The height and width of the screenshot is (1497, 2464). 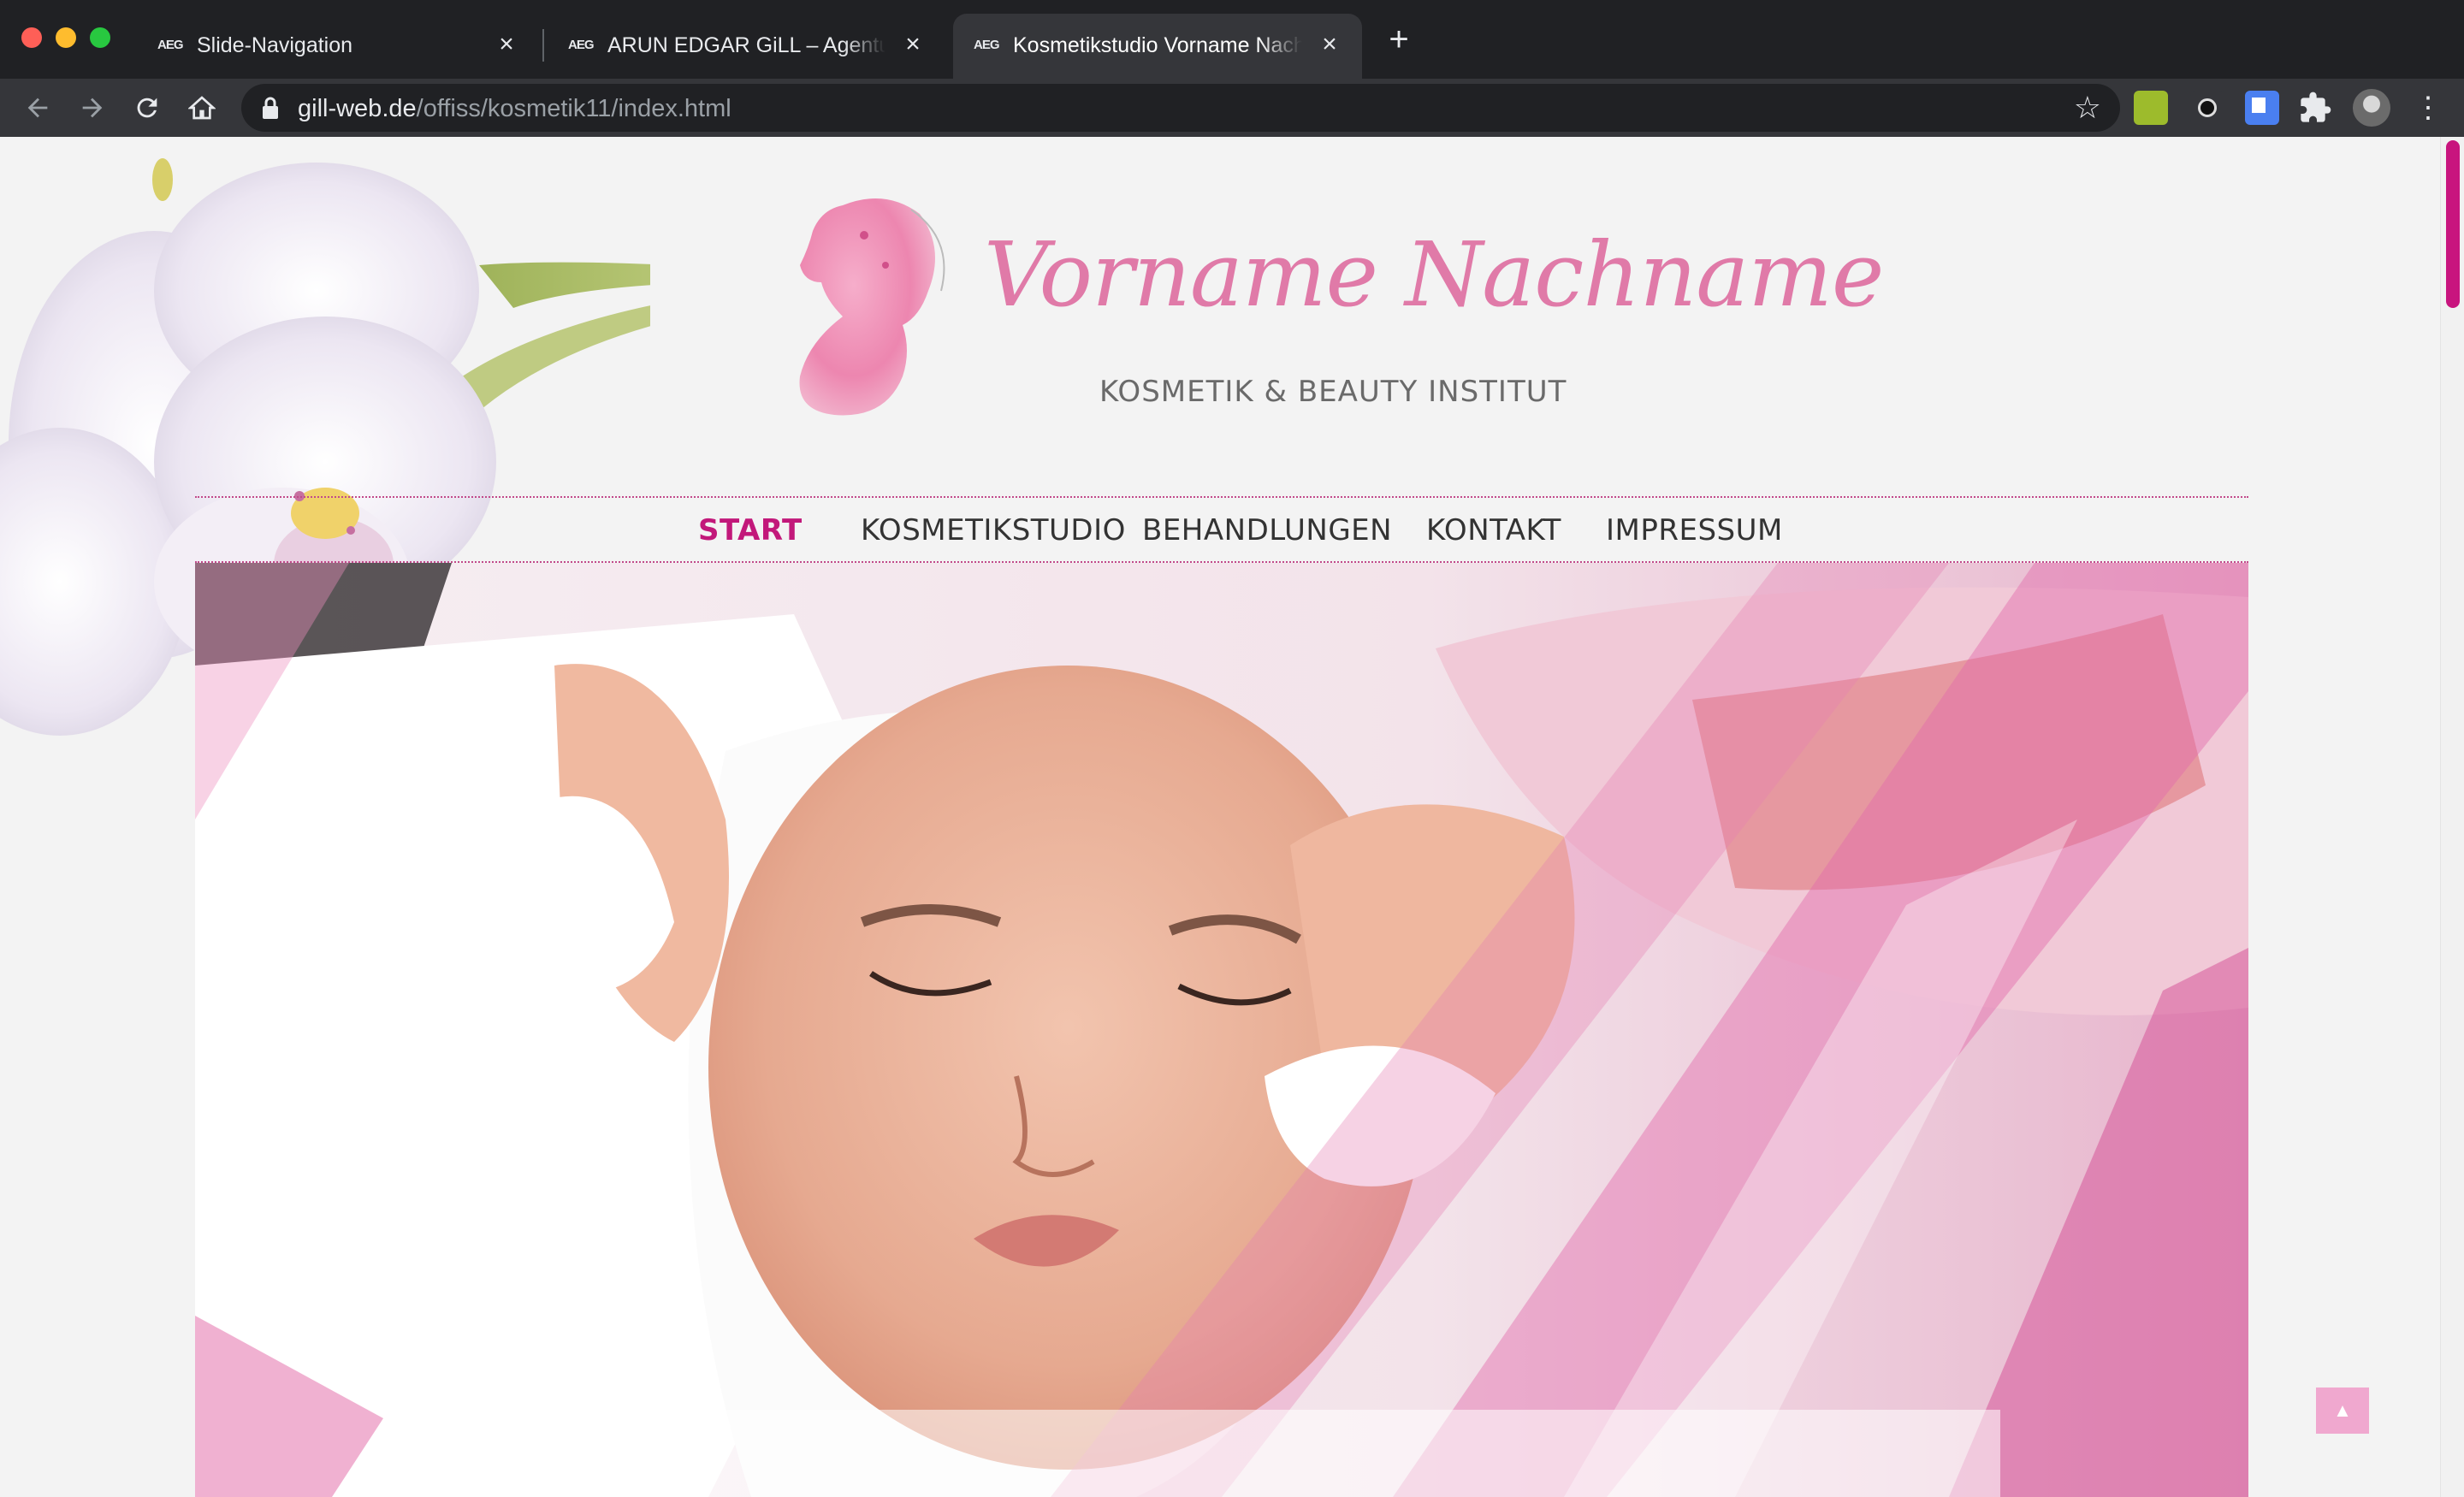 What do you see at coordinates (1493, 530) in the screenshot?
I see `nav-item-kontakt: KONTAKT` at bounding box center [1493, 530].